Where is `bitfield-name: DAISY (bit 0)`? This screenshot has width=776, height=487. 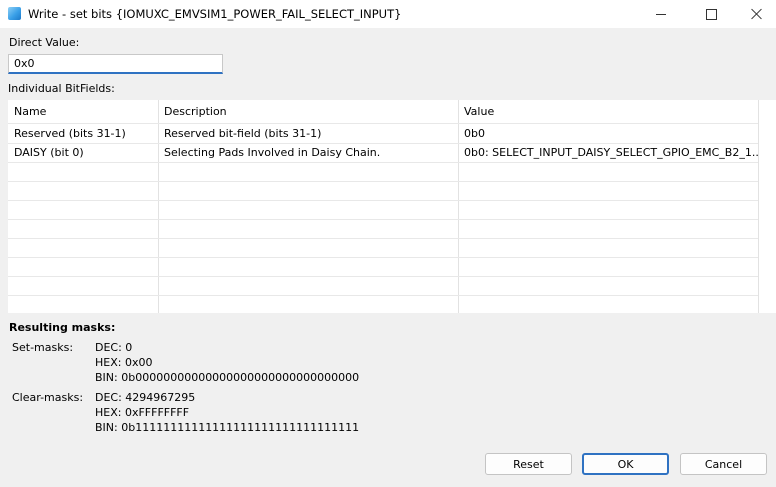 bitfield-name: DAISY (bit 0) is located at coordinates (49, 152).